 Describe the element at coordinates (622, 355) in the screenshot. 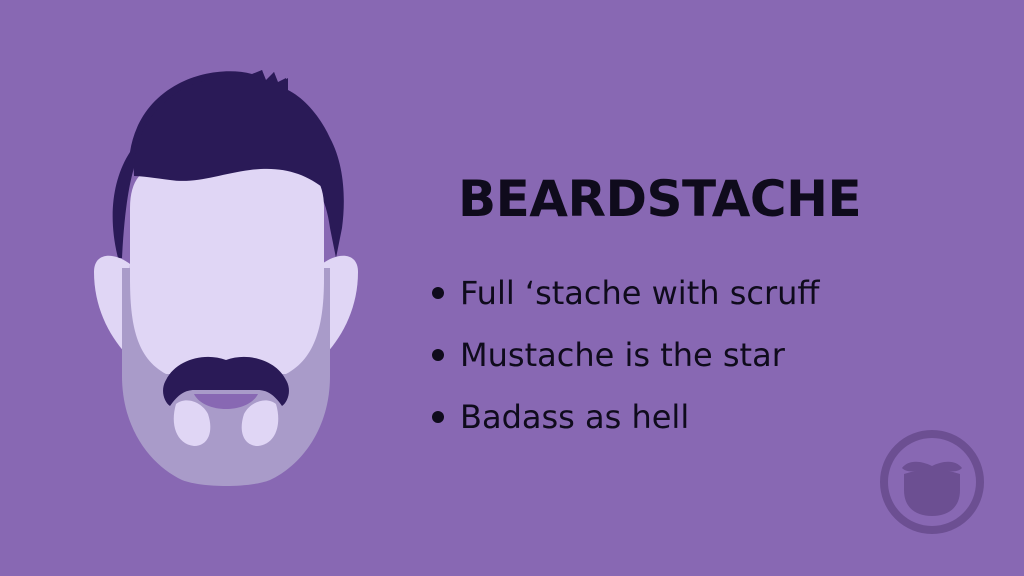

I see `bullet-text: Mustache is the star` at that location.